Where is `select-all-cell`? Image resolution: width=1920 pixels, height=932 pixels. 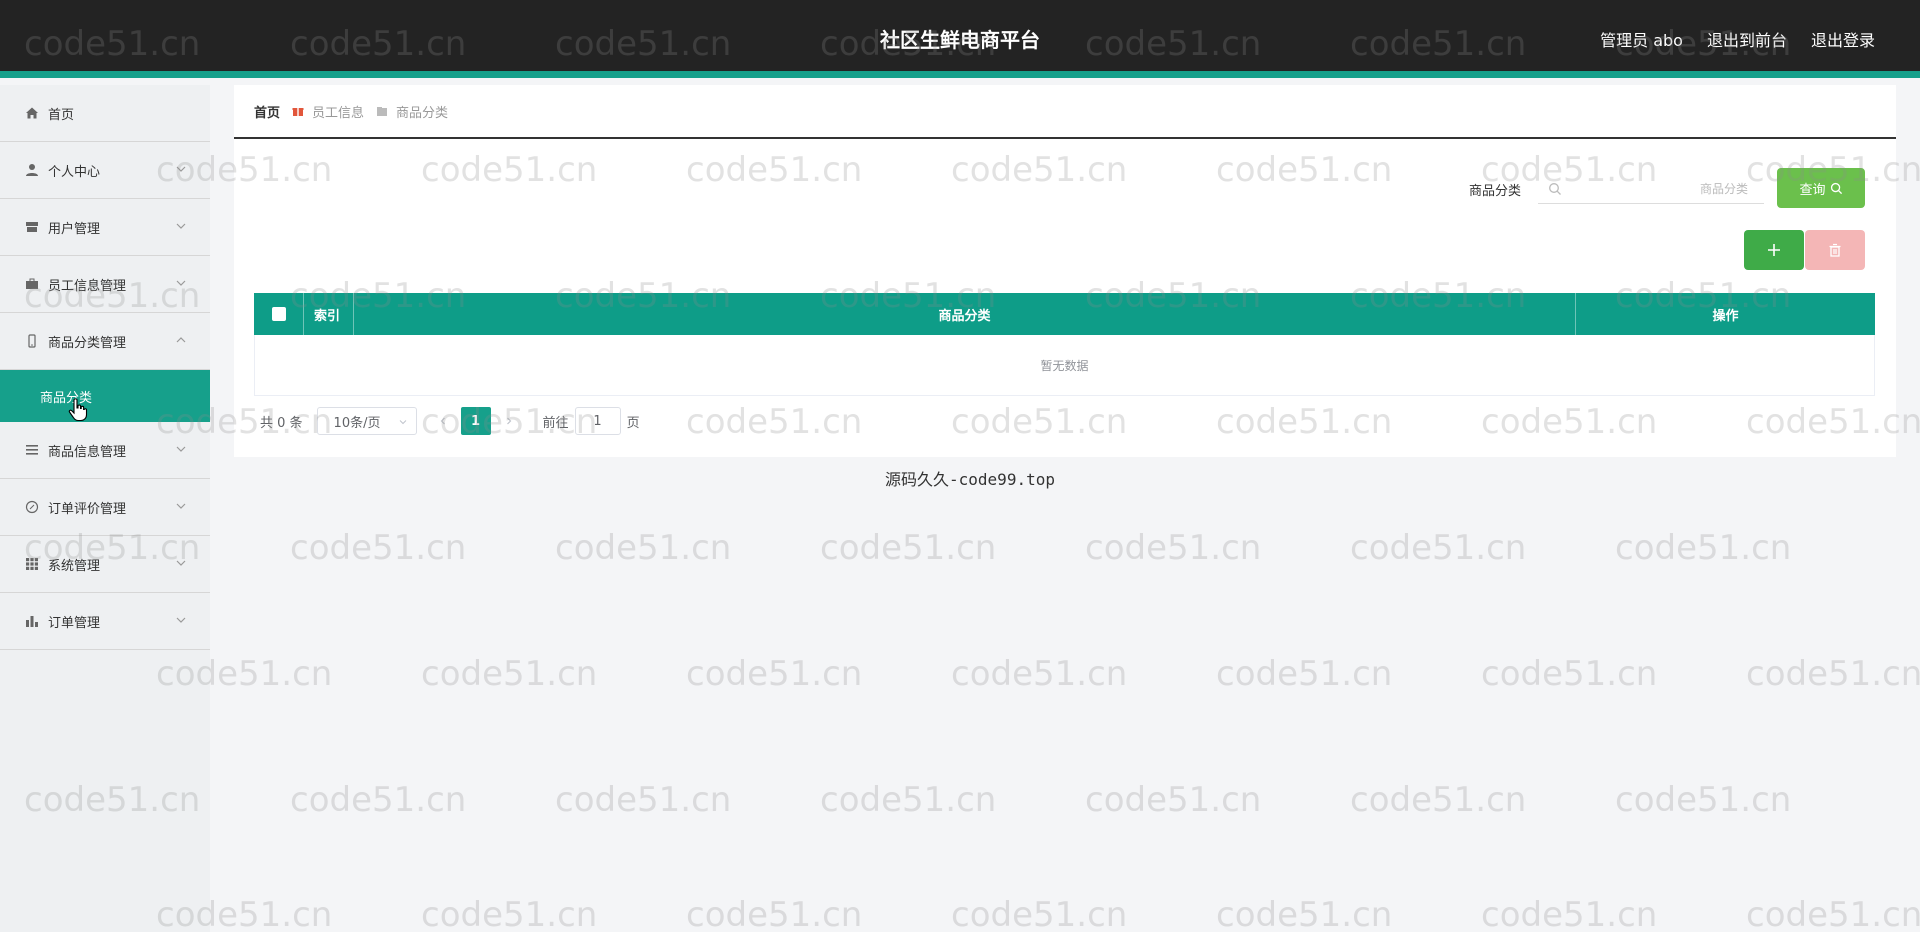 select-all-cell is located at coordinates (279, 314).